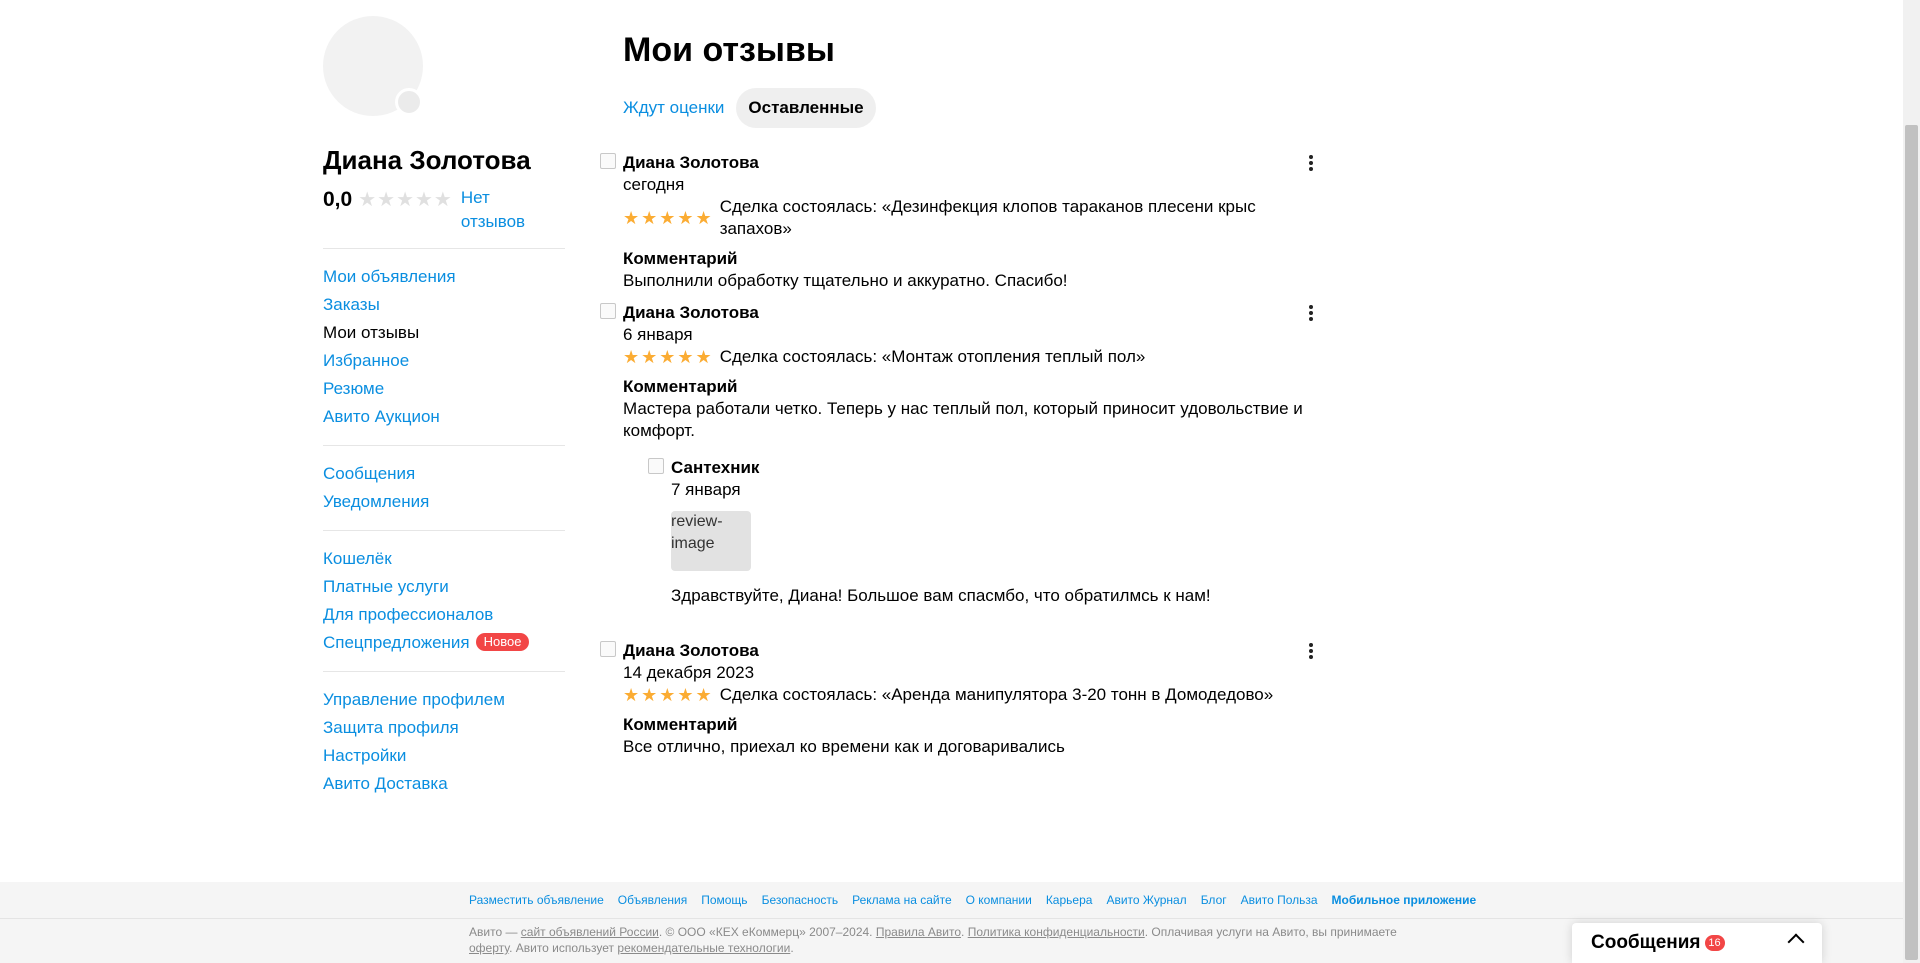 The width and height of the screenshot is (1920, 963). I want to click on sidebar-item-profile-protection: Защита профиля, so click(444, 728).